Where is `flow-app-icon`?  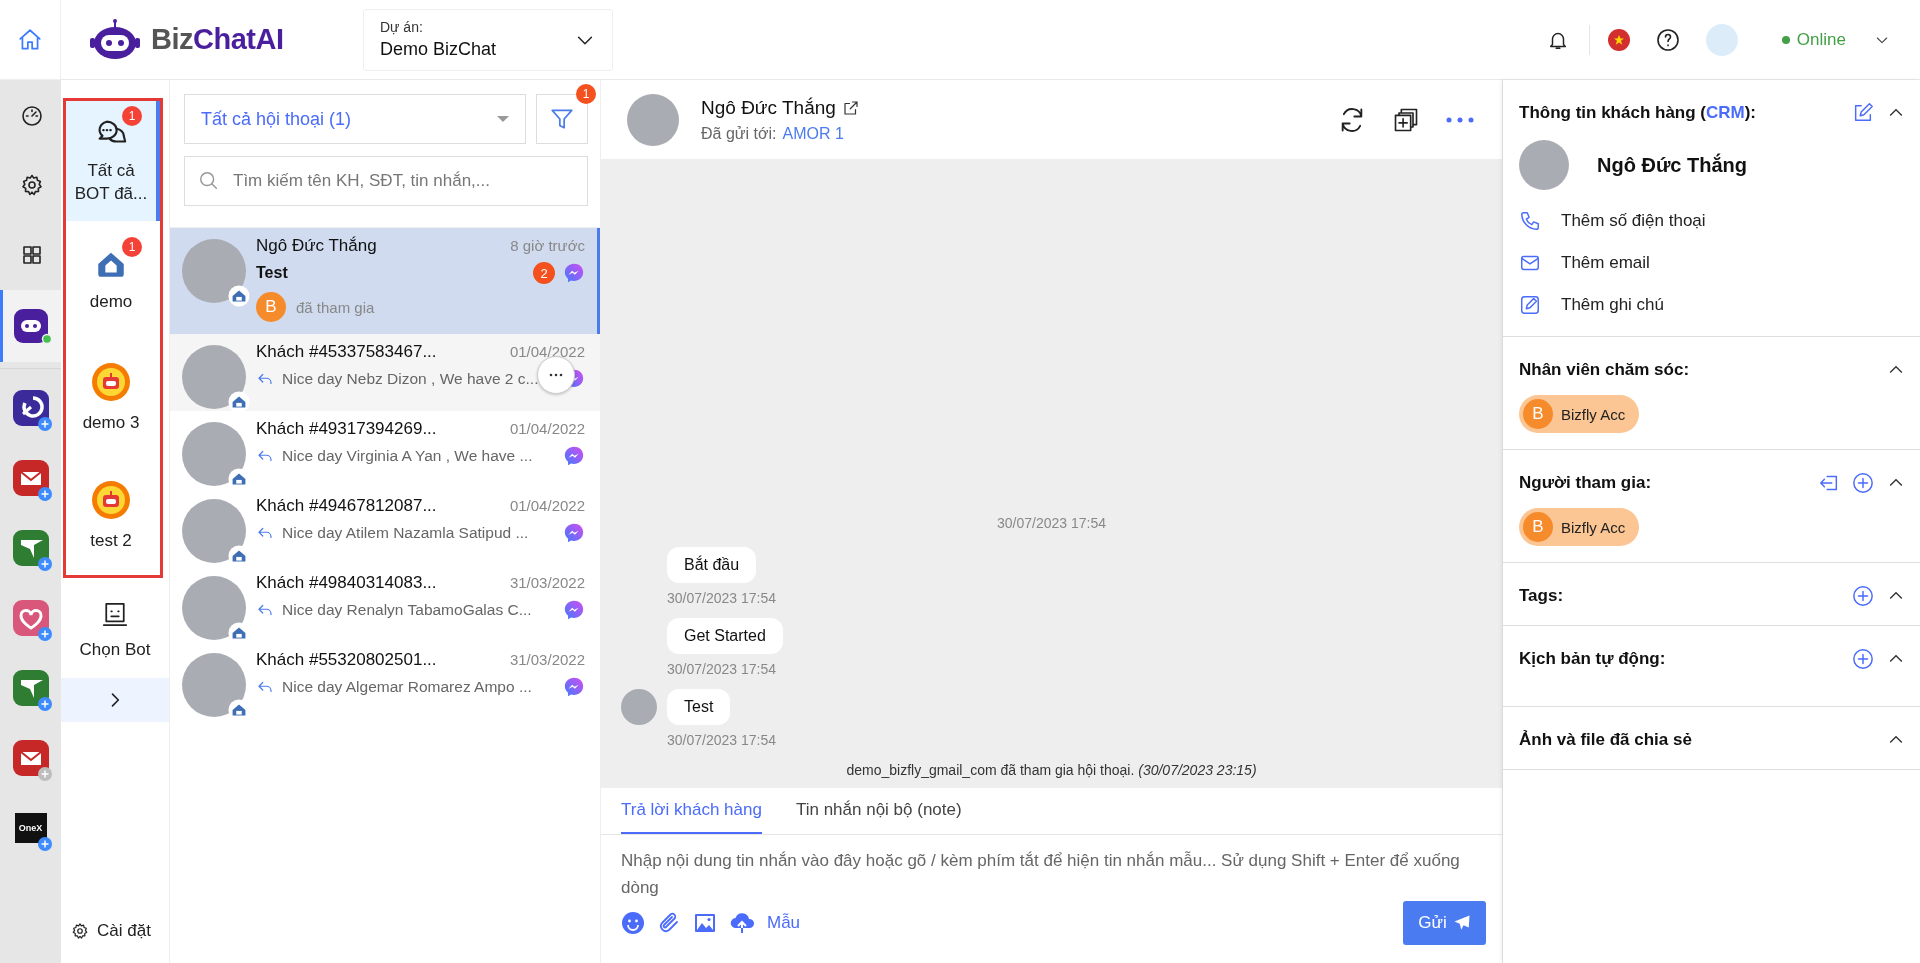 flow-app-icon is located at coordinates (30, 408).